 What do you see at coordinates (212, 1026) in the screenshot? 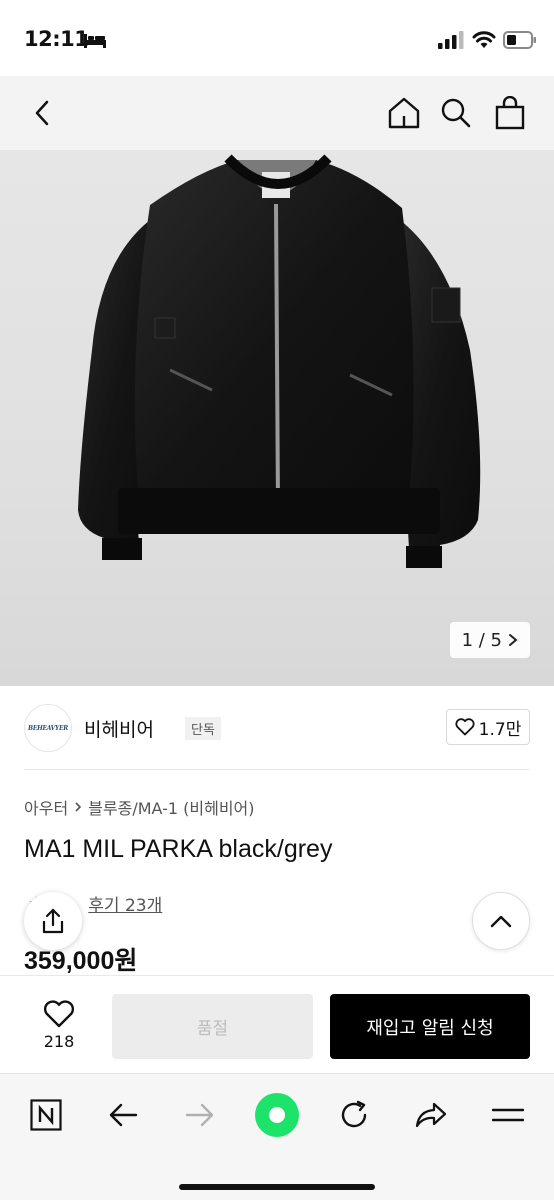
I see `soldout-button: 품절` at bounding box center [212, 1026].